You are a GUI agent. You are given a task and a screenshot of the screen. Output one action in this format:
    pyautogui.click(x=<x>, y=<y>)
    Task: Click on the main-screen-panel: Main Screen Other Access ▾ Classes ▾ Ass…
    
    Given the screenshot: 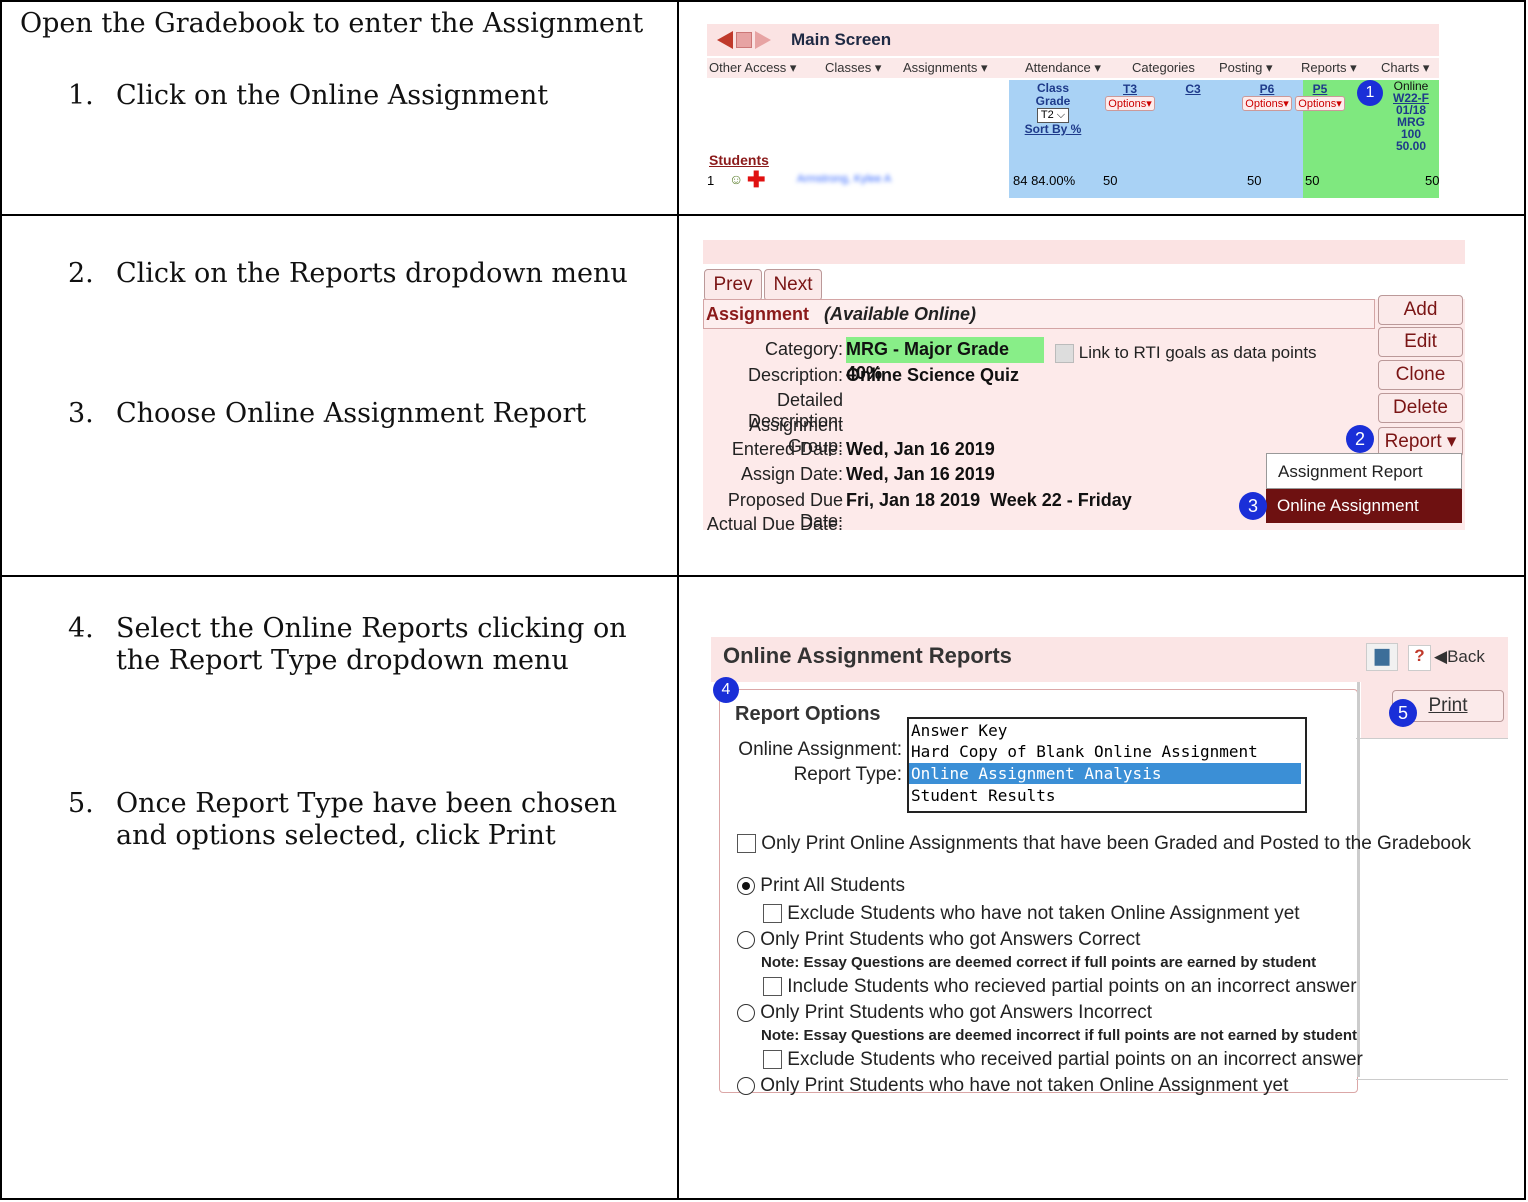 What is the action you would take?
    pyautogui.click(x=1073, y=111)
    